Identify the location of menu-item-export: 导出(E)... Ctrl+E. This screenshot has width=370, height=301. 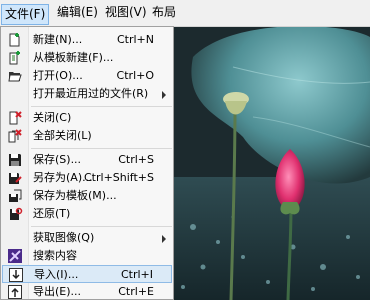
(87, 292).